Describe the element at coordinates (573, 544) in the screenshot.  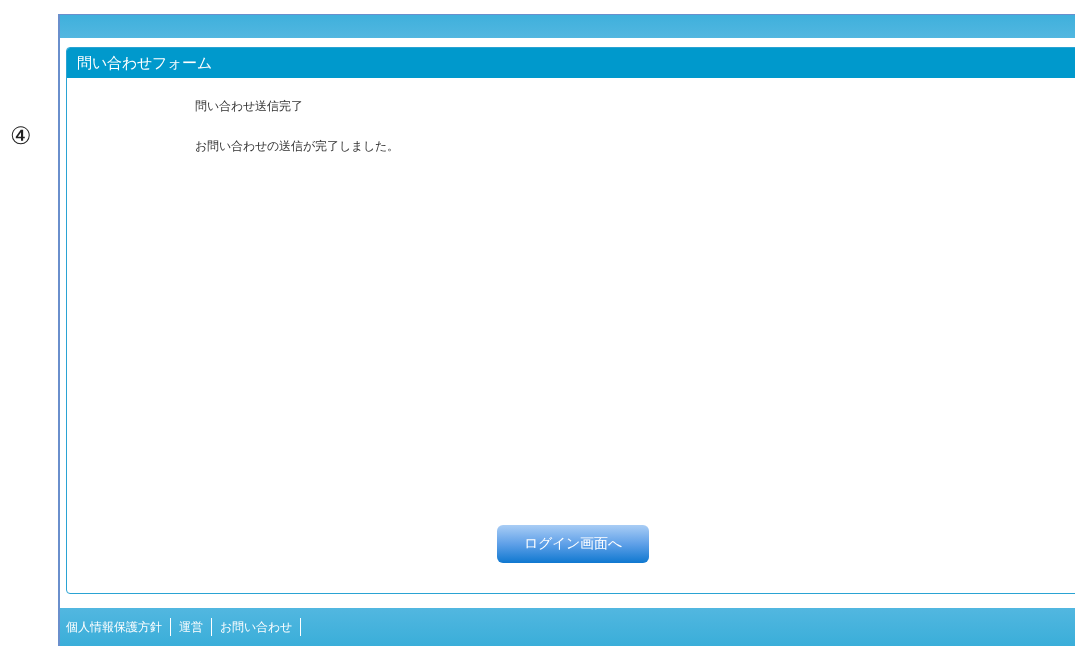
I see `login-screen-button: ログイン画面へ` at that location.